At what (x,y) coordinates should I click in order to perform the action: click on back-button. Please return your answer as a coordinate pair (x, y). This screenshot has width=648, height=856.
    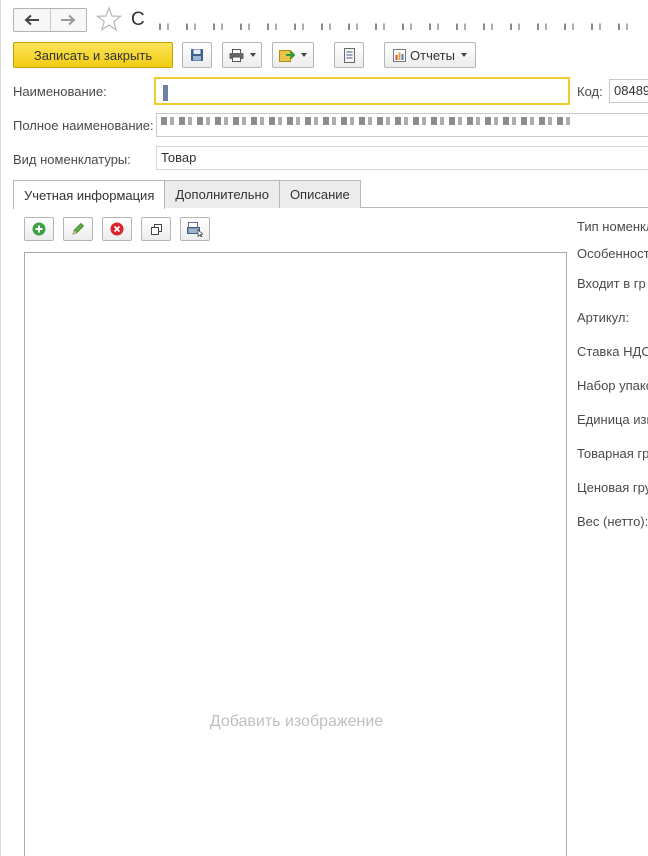
    Looking at the image, I should click on (32, 20).